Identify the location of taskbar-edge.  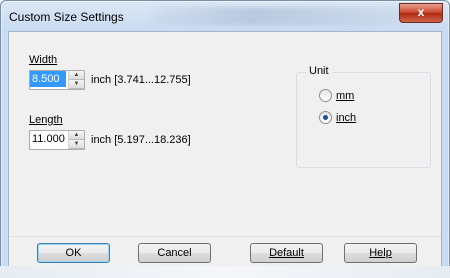
(225, 272).